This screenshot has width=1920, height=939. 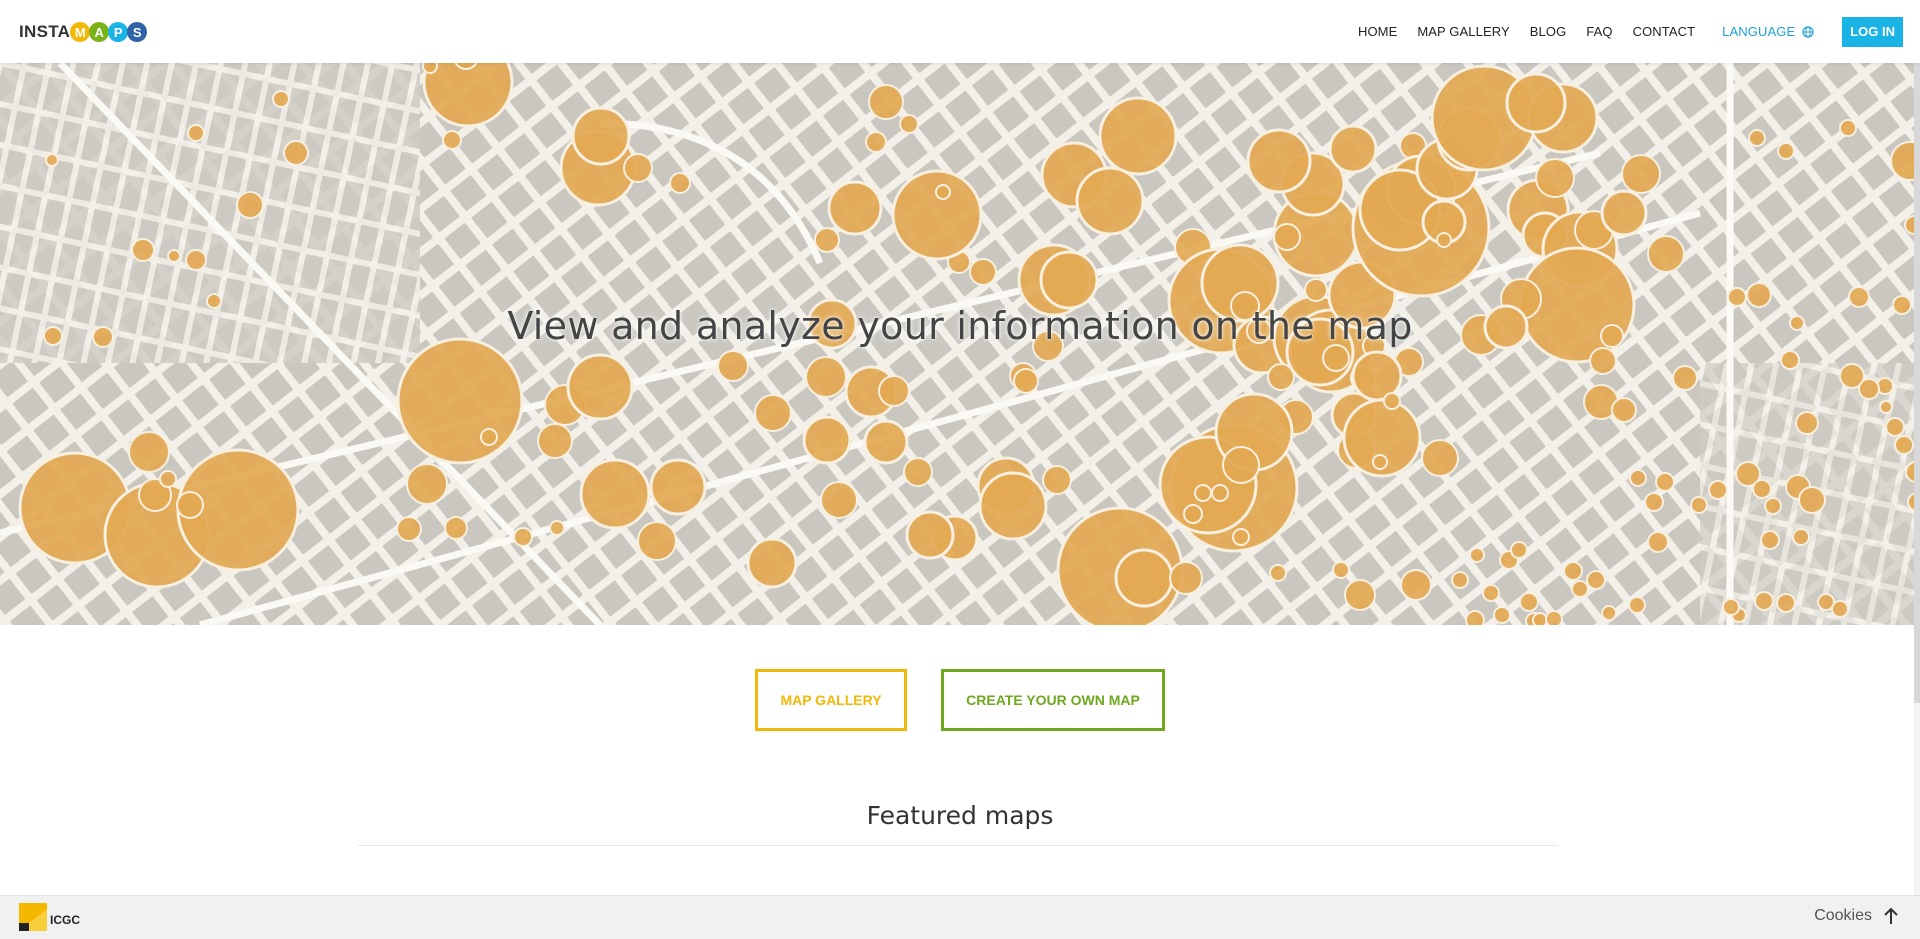 What do you see at coordinates (1768, 31) in the screenshot?
I see `language-selector: LANGUAGE` at bounding box center [1768, 31].